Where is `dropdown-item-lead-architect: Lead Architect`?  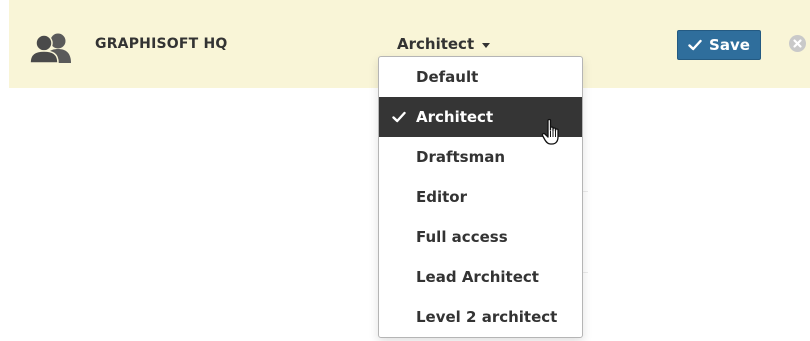 dropdown-item-lead-architect: Lead Architect is located at coordinates (480, 277).